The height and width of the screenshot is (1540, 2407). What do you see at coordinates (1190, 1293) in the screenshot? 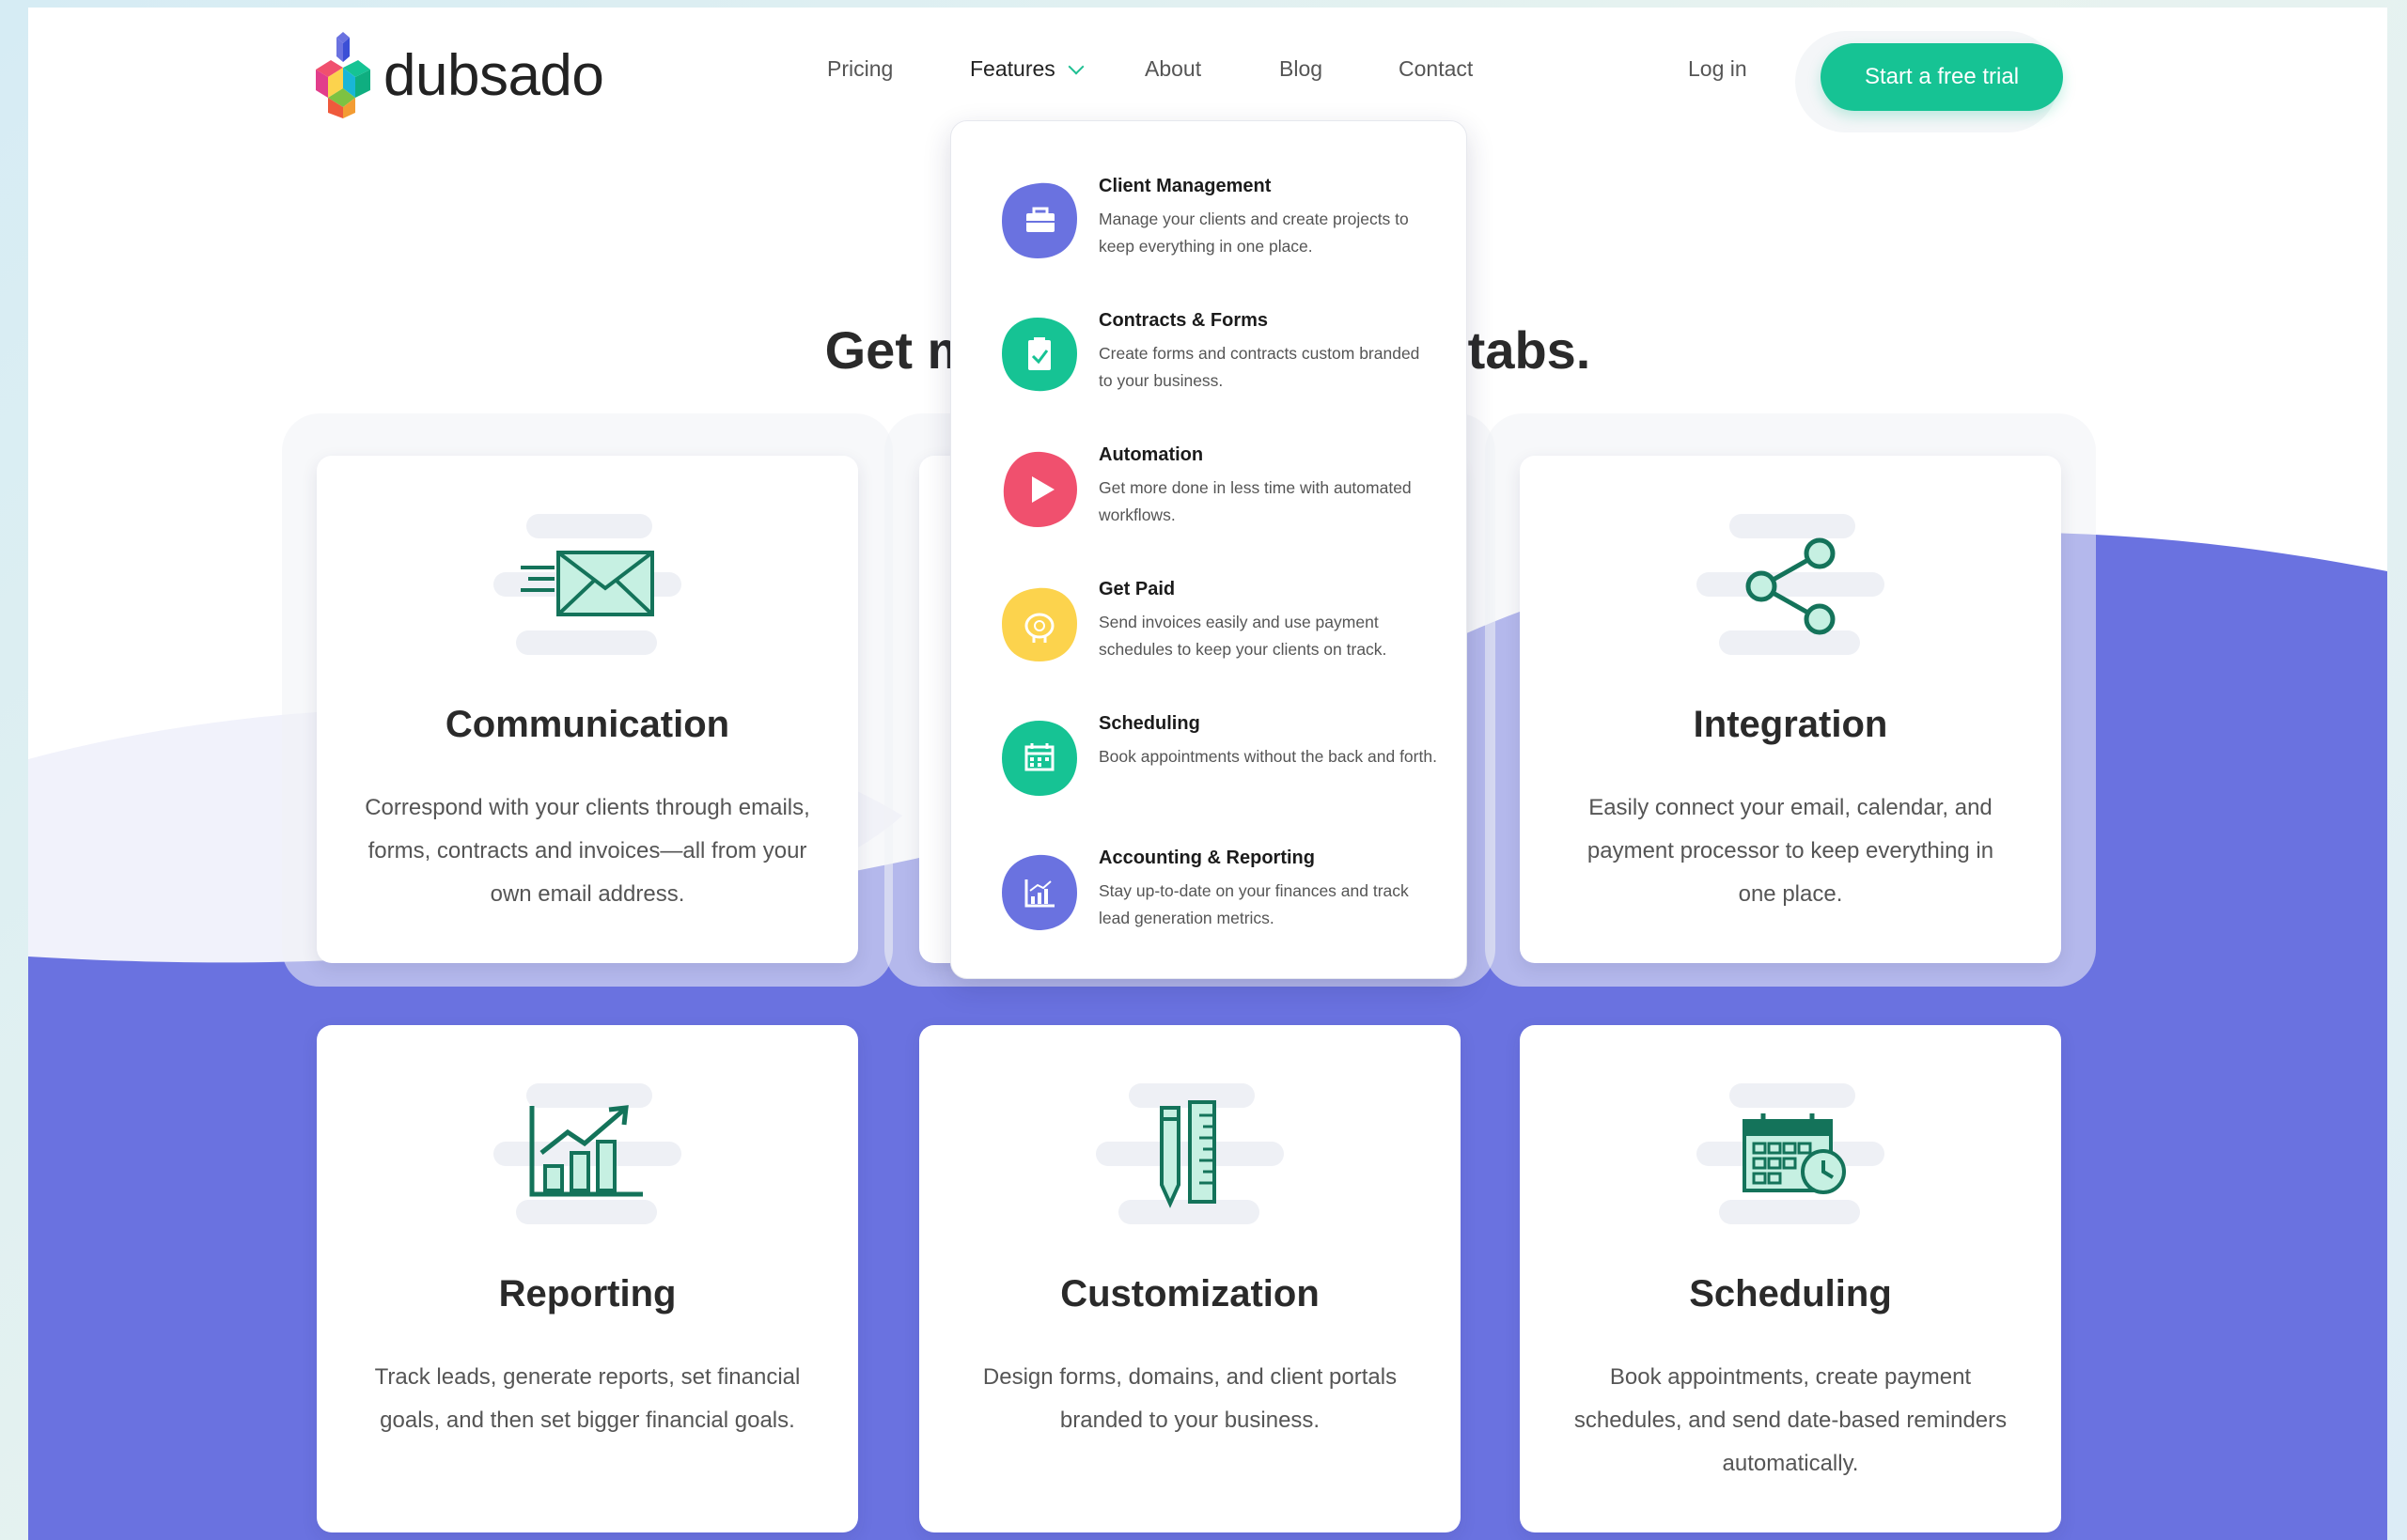
I see `card-title: Customization` at bounding box center [1190, 1293].